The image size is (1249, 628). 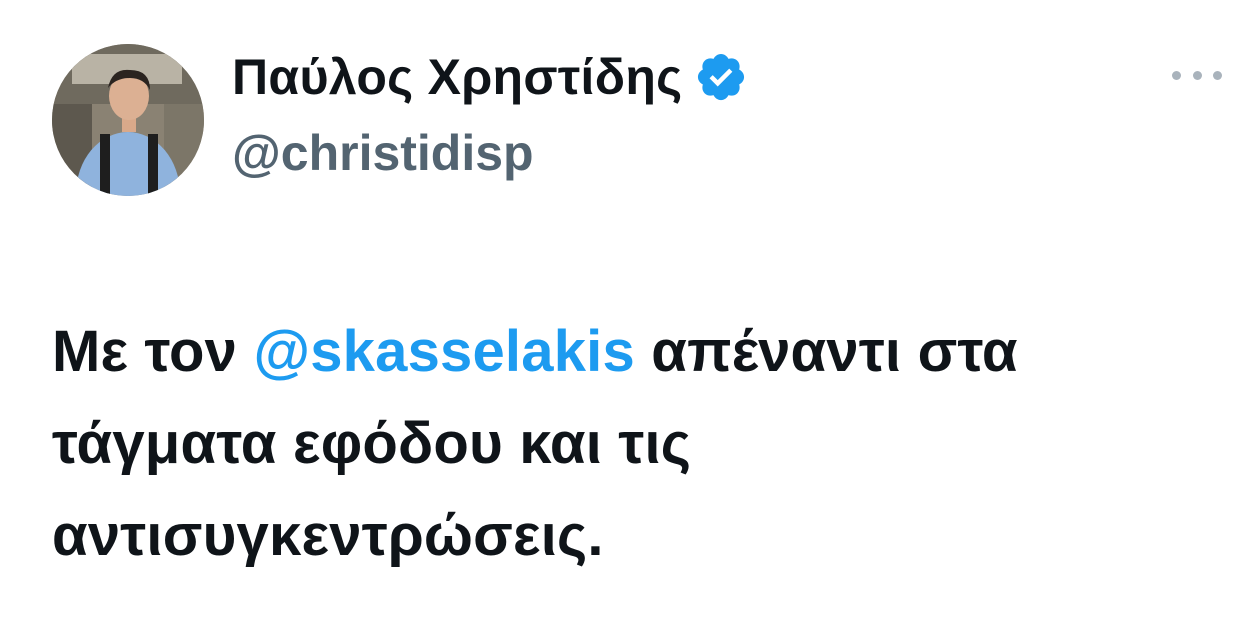 I want to click on tweet-text-line-1: Με τον @skasselakis απέναντι στα, so click(x=642, y=352).